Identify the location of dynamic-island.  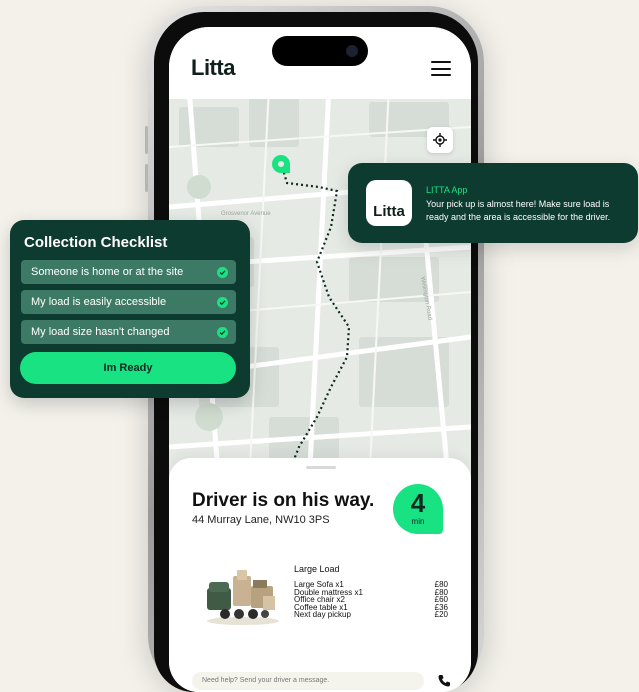
(320, 51).